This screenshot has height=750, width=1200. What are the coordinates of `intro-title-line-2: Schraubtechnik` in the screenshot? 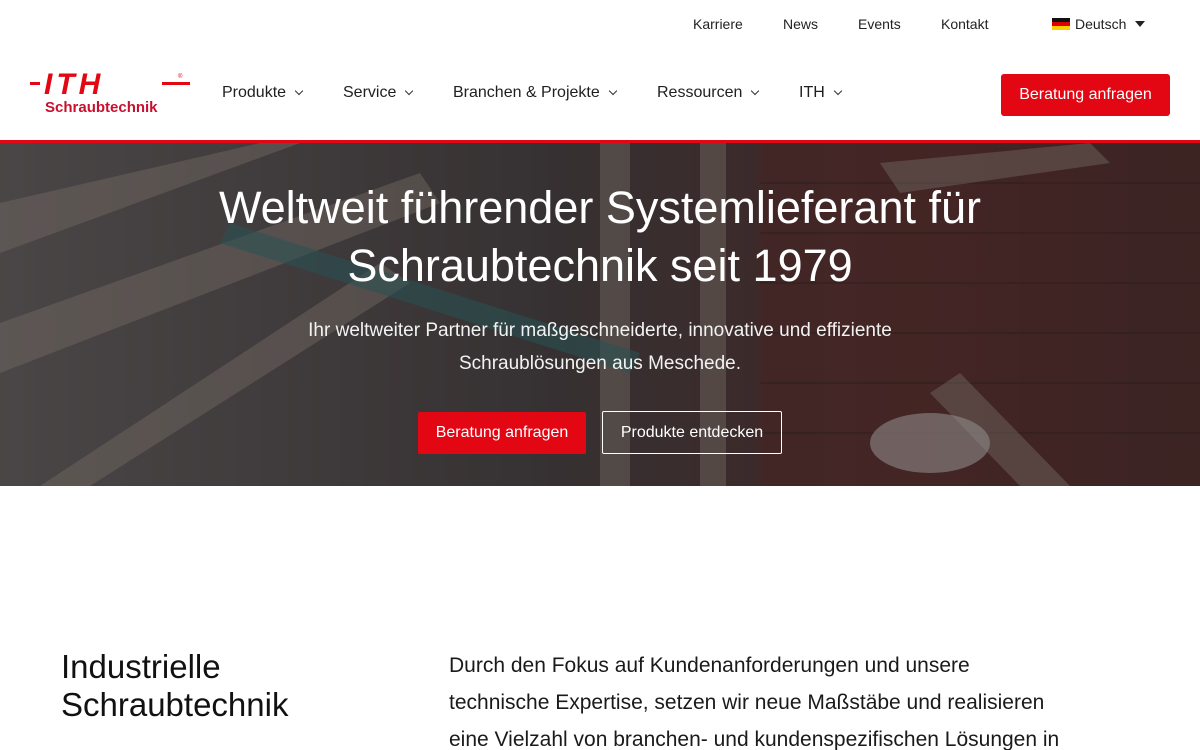 It's located at (175, 704).